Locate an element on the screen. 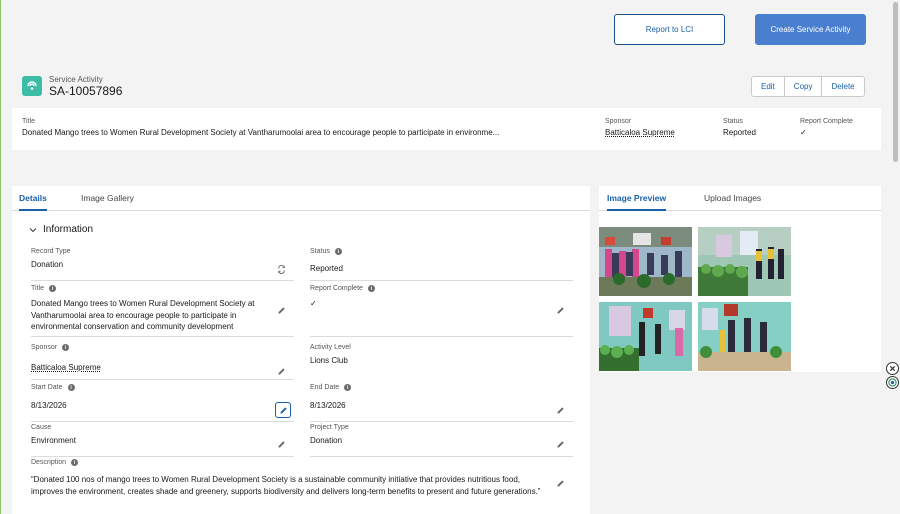 This screenshot has height=514, width=900. field-value: ✓ is located at coordinates (313, 303).